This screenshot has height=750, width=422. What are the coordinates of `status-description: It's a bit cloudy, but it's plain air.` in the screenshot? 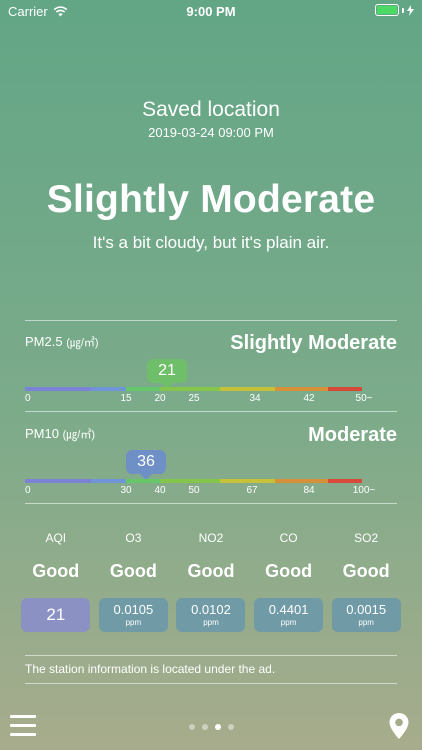 It's located at (211, 242).